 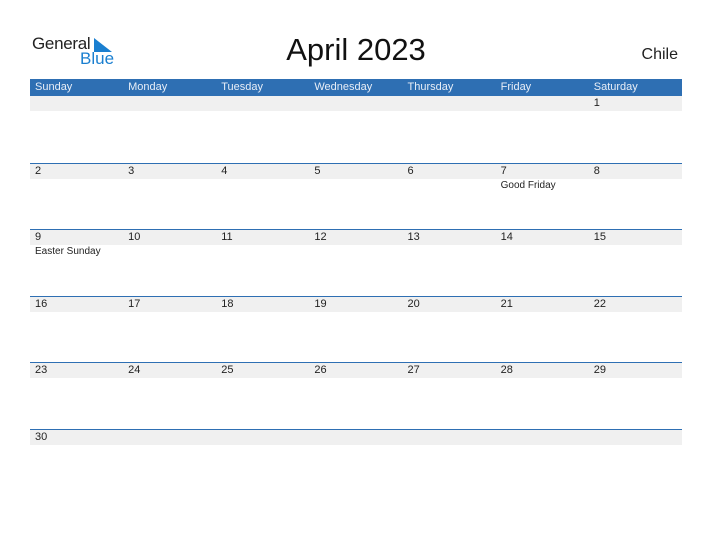 What do you see at coordinates (169, 178) in the screenshot?
I see `day-cell: 3` at bounding box center [169, 178].